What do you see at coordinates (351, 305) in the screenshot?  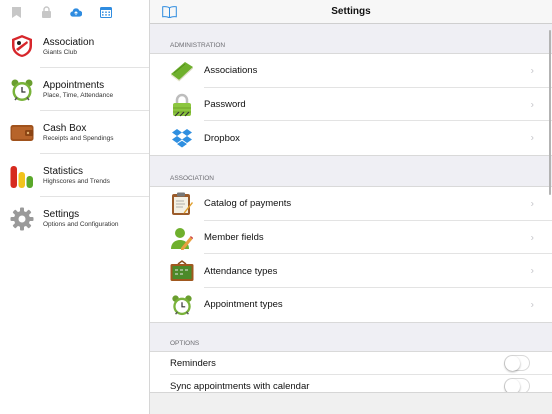 I see `row-appointment-types: Appointment types ›` at bounding box center [351, 305].